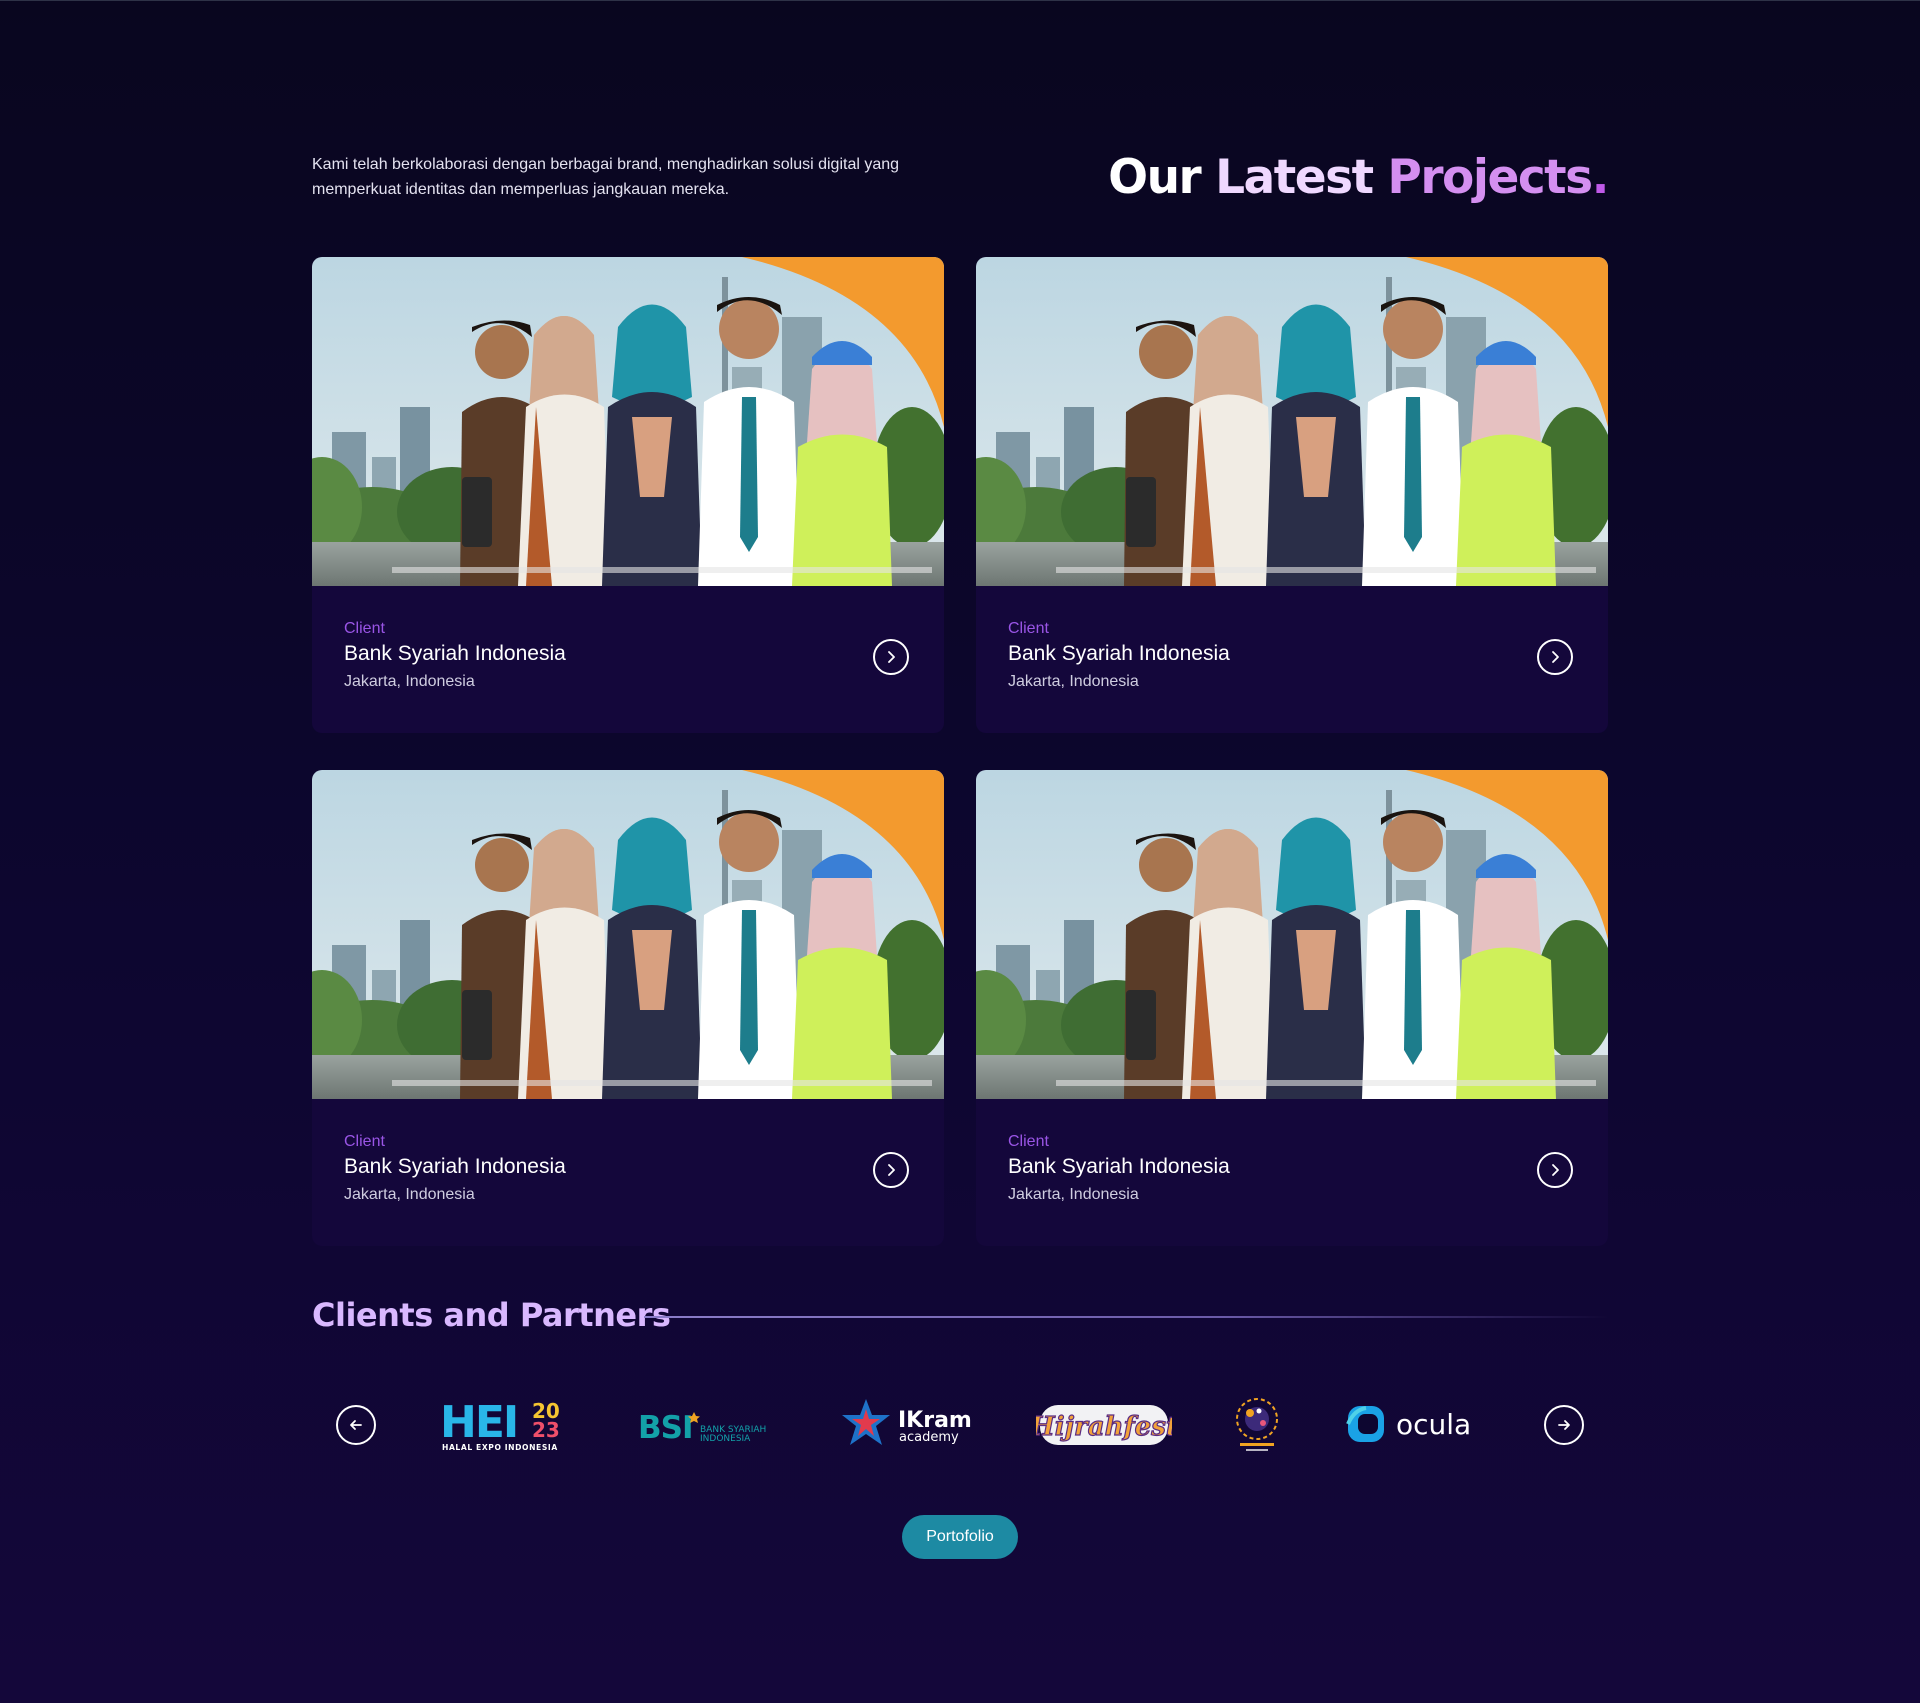  Describe the element at coordinates (500, 1447) in the screenshot. I see `hei-logo-sub: HALAL EXPO INDONESIA` at that location.